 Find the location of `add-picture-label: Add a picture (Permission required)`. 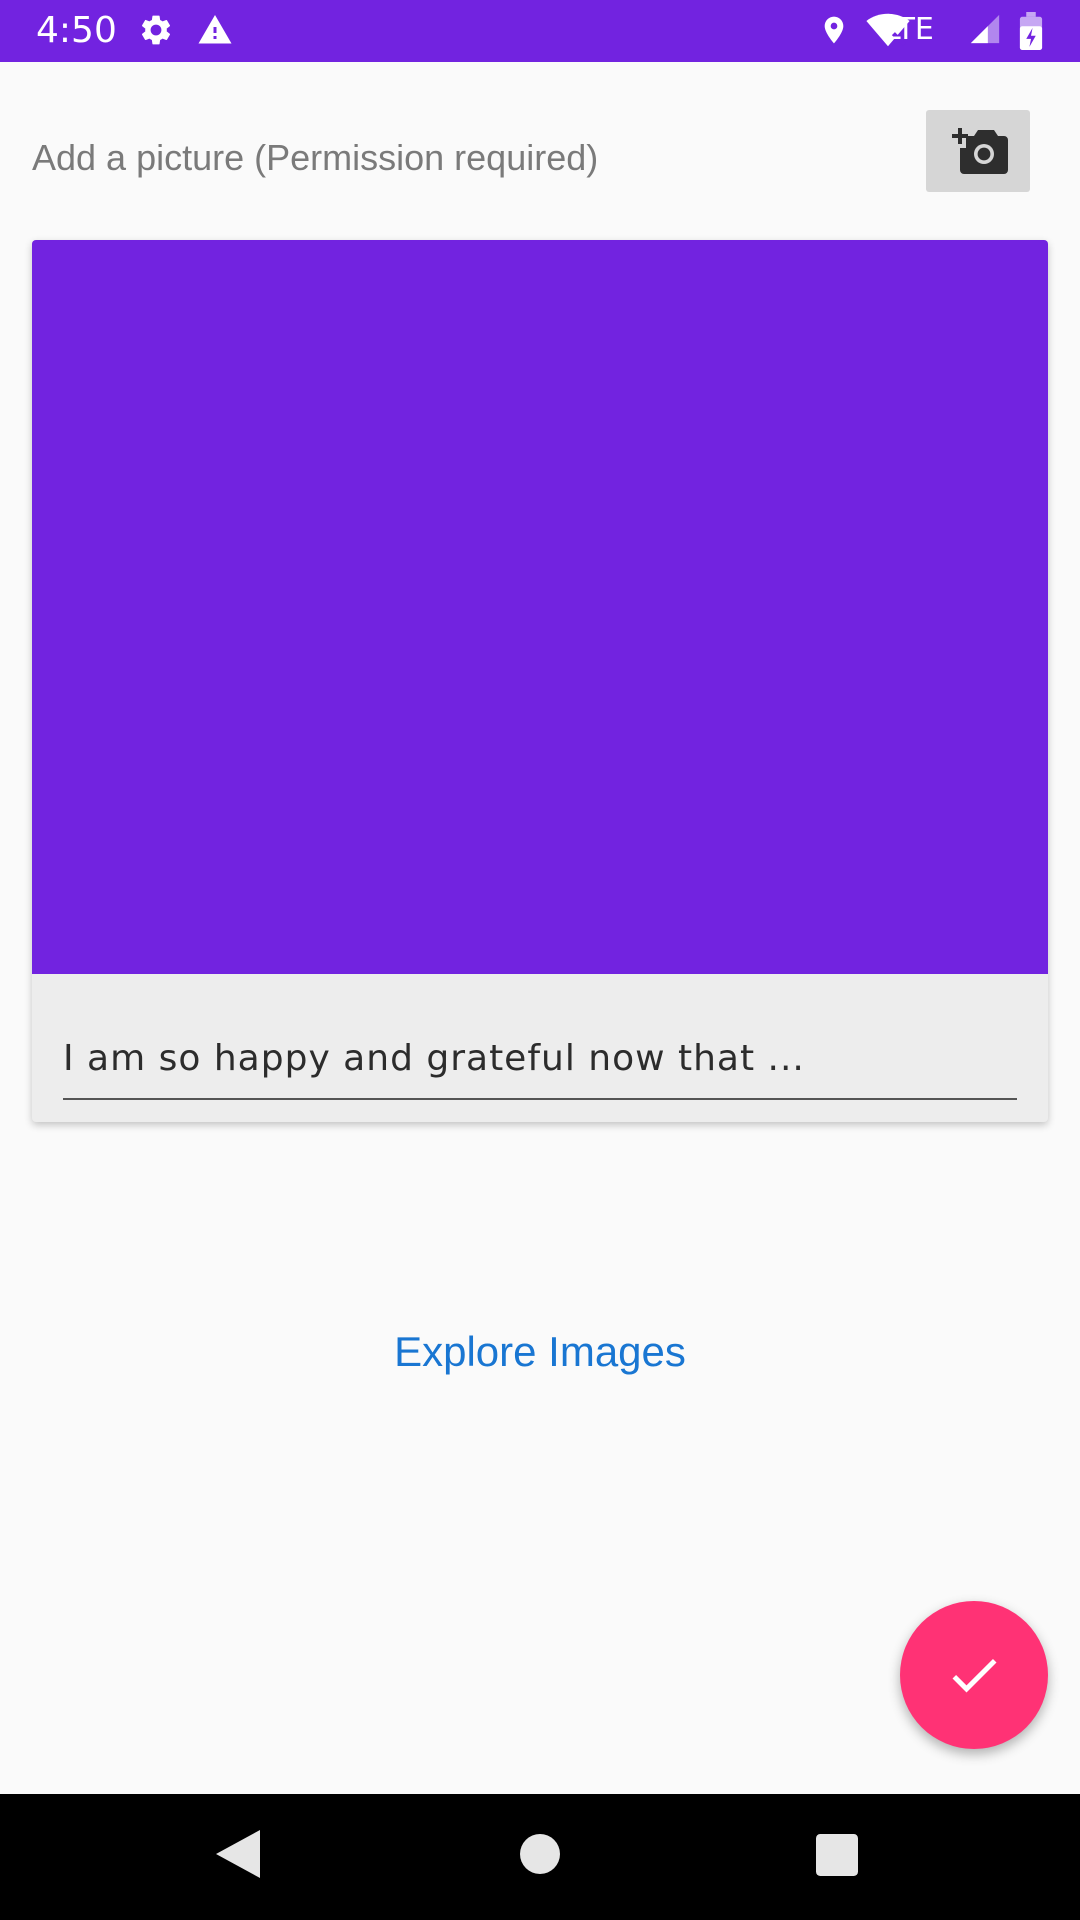

add-picture-label: Add a picture (Permission required) is located at coordinates (315, 157).